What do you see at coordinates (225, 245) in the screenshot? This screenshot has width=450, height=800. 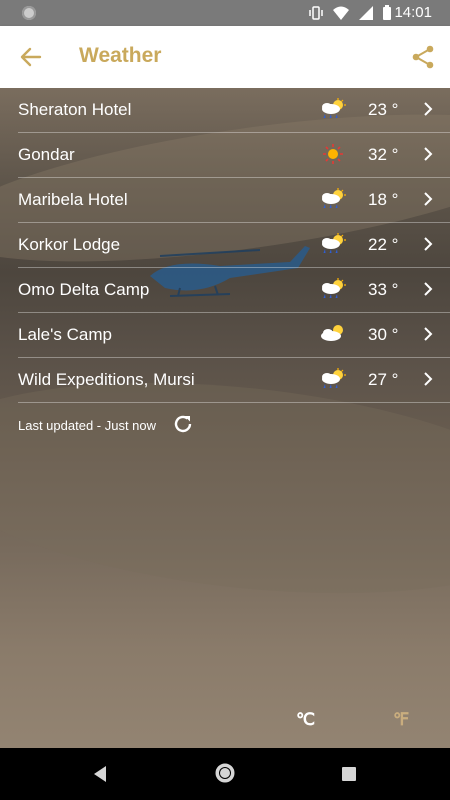 I see `location-row: Korkor Lodge 22 °` at bounding box center [225, 245].